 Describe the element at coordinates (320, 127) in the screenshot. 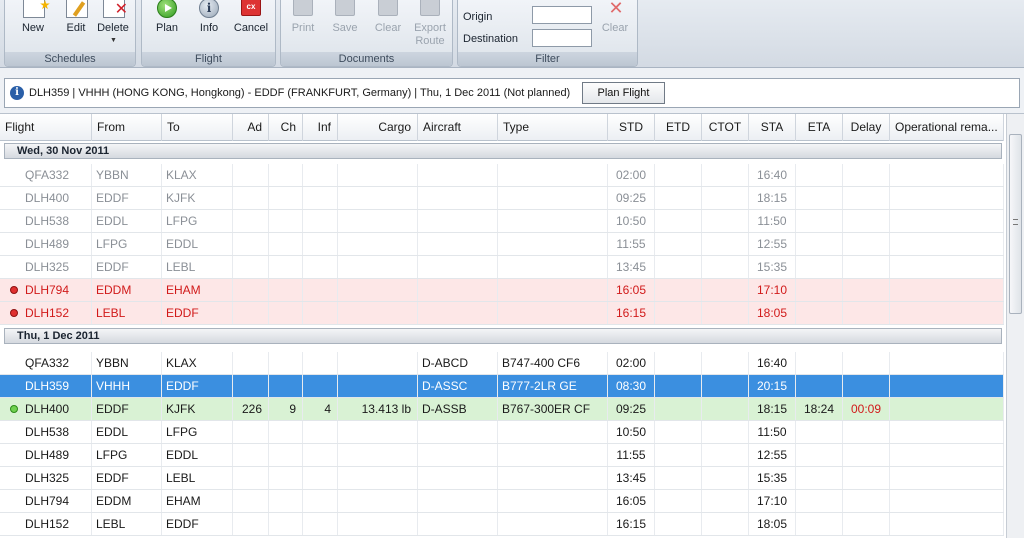

I see `column-header-inf: Inf` at that location.